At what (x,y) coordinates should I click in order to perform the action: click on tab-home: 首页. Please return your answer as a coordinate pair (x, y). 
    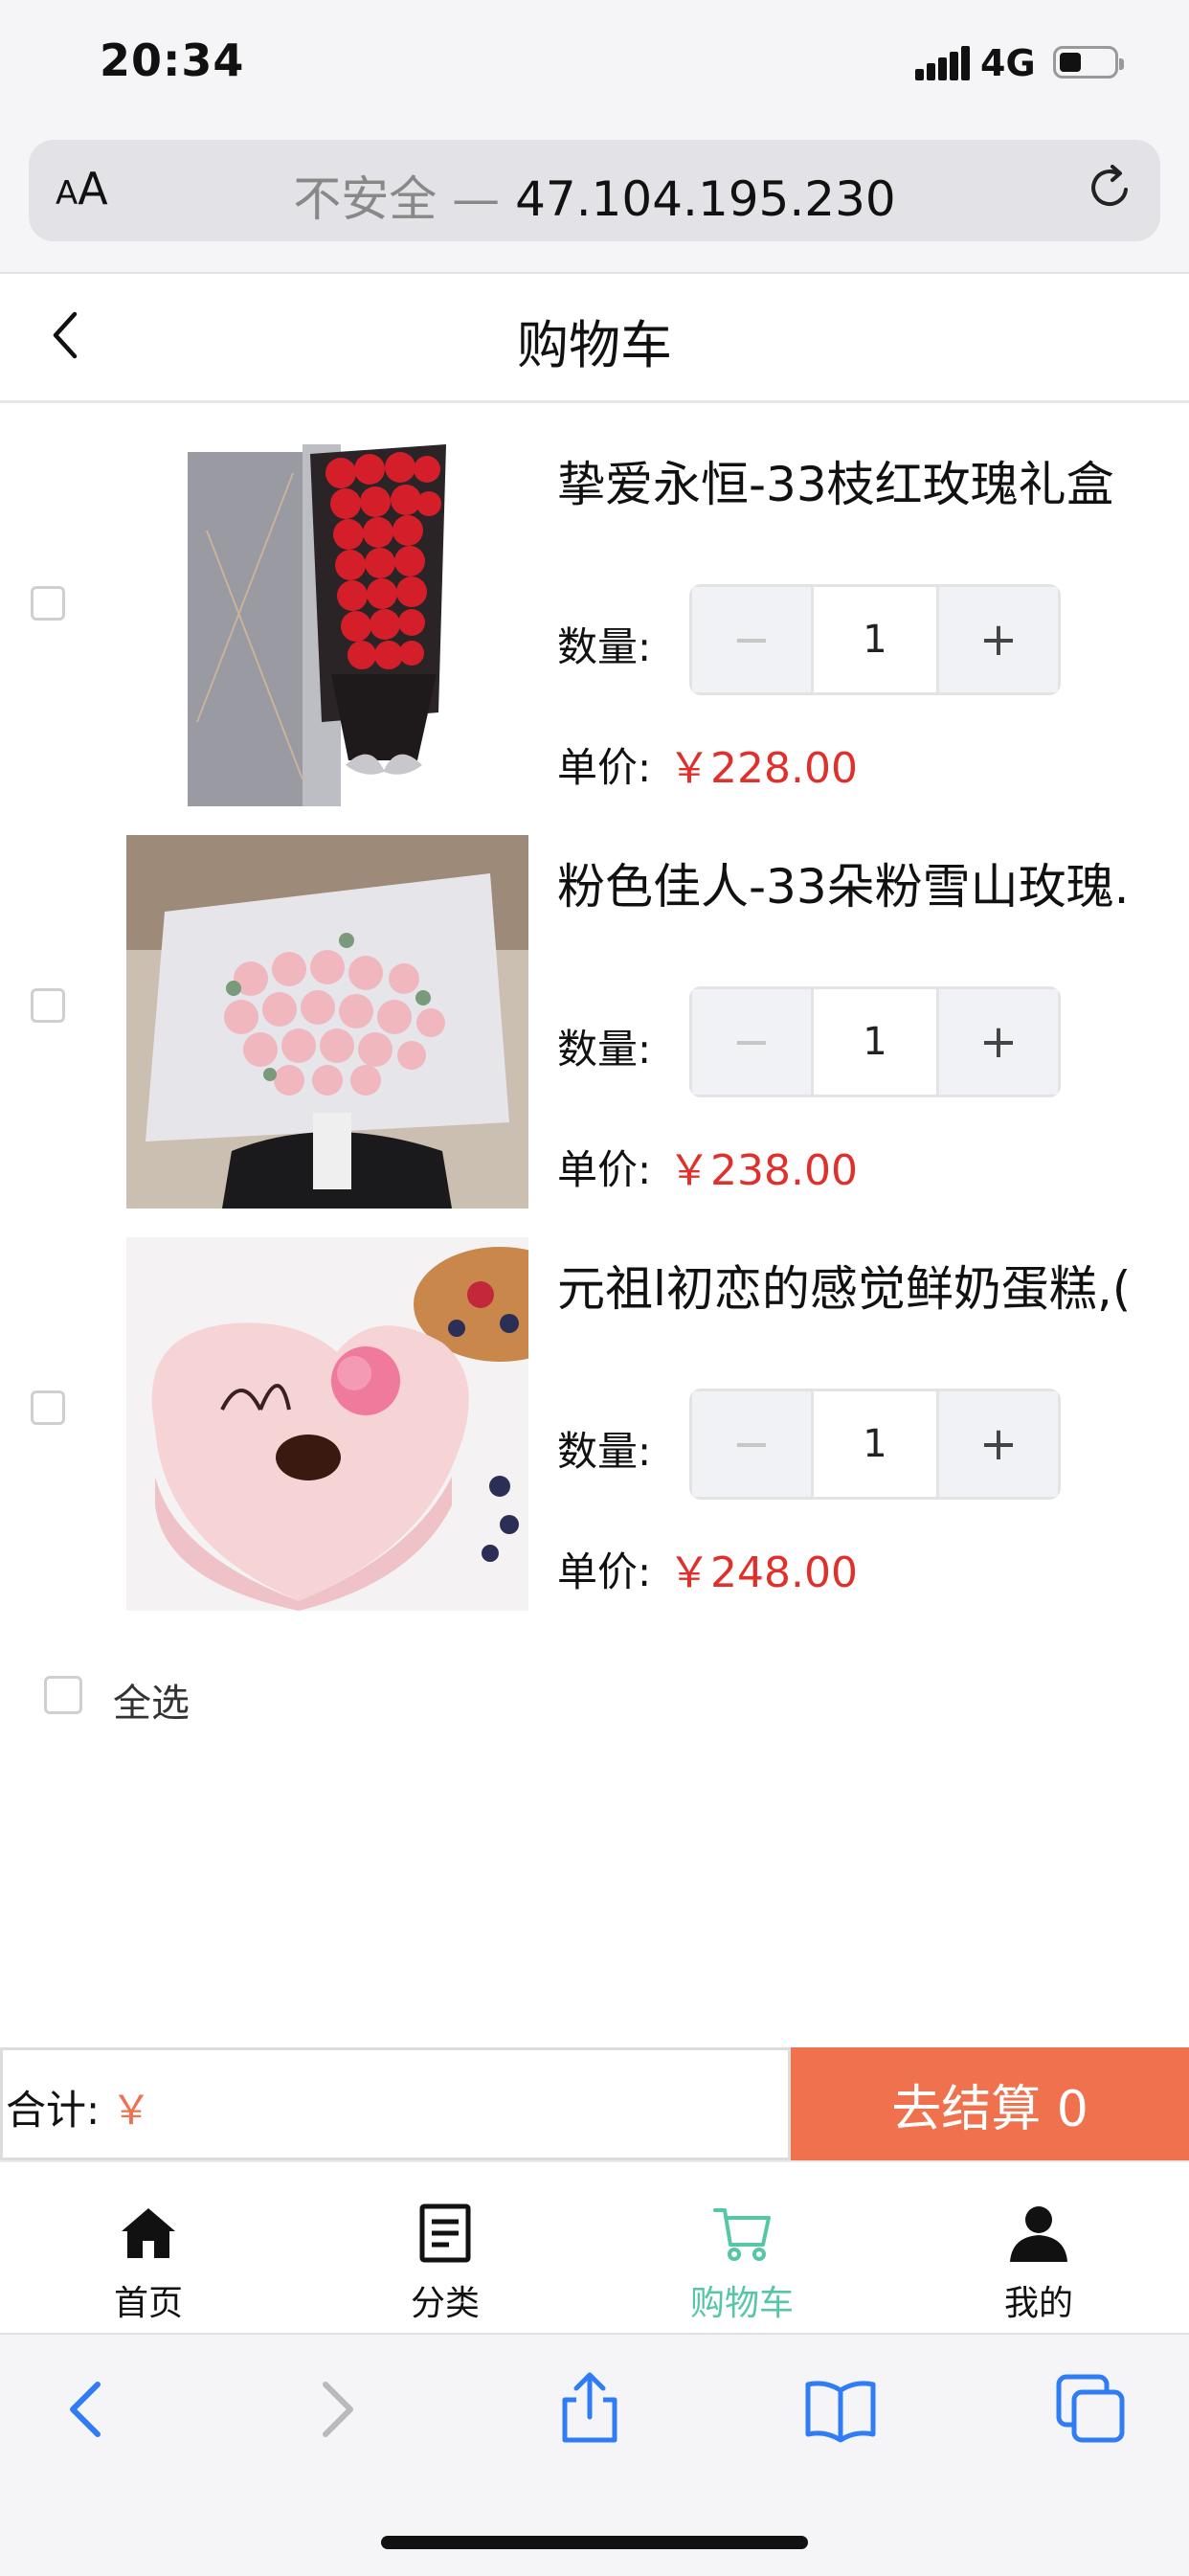
    Looking at the image, I should click on (148, 2264).